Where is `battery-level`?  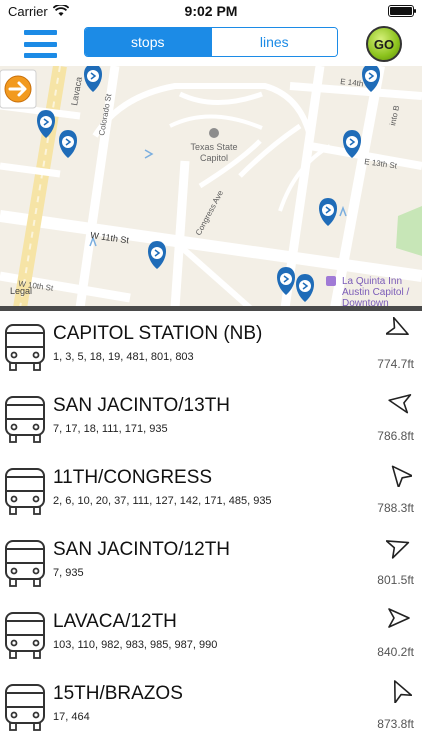 battery-level is located at coordinates (401, 11).